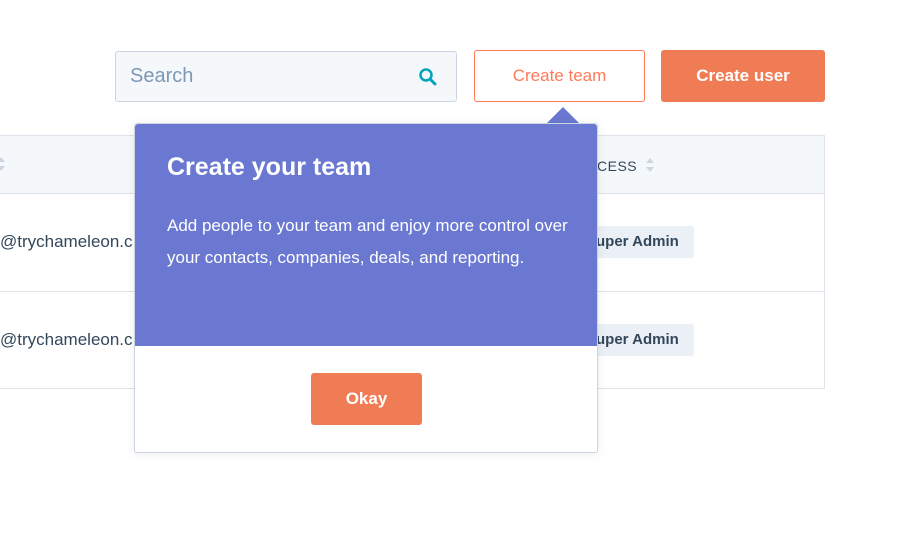 Image resolution: width=918 pixels, height=544 pixels. Describe the element at coordinates (563, 115) in the screenshot. I see `popover-caret` at that location.